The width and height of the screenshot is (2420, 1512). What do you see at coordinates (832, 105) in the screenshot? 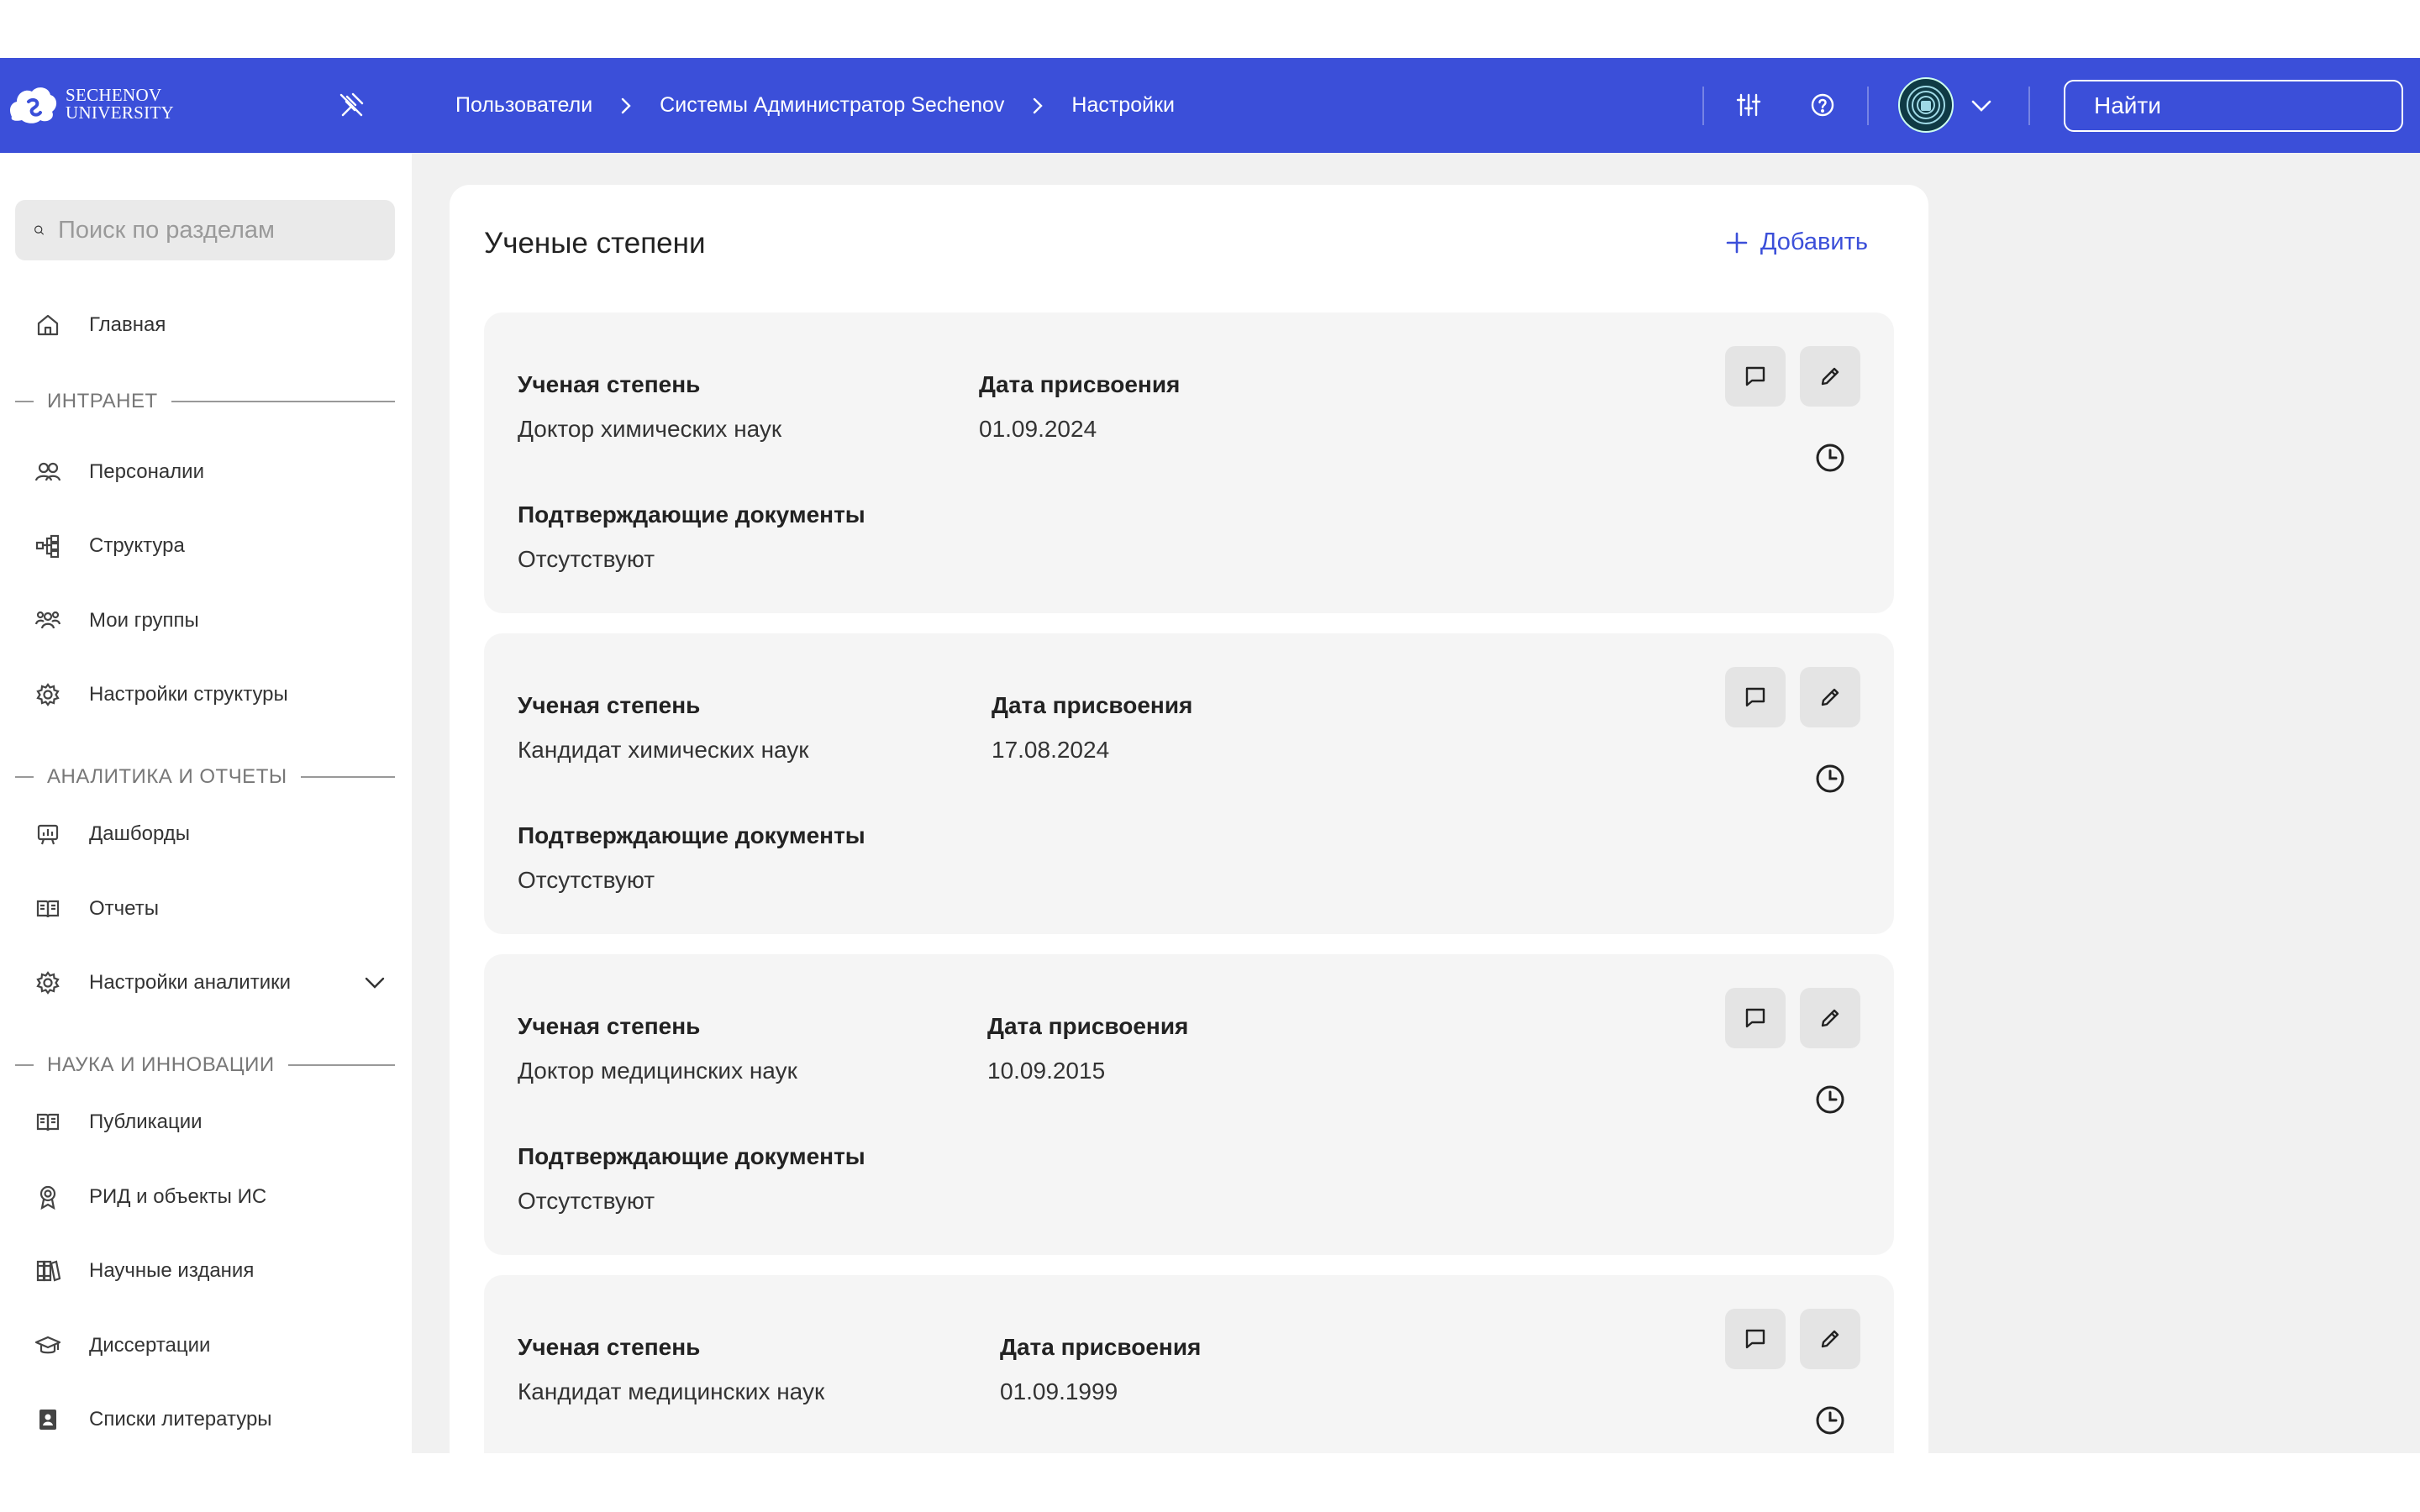
I see `breadcrumb-admin: Системы Администратор Sechenov` at bounding box center [832, 105].